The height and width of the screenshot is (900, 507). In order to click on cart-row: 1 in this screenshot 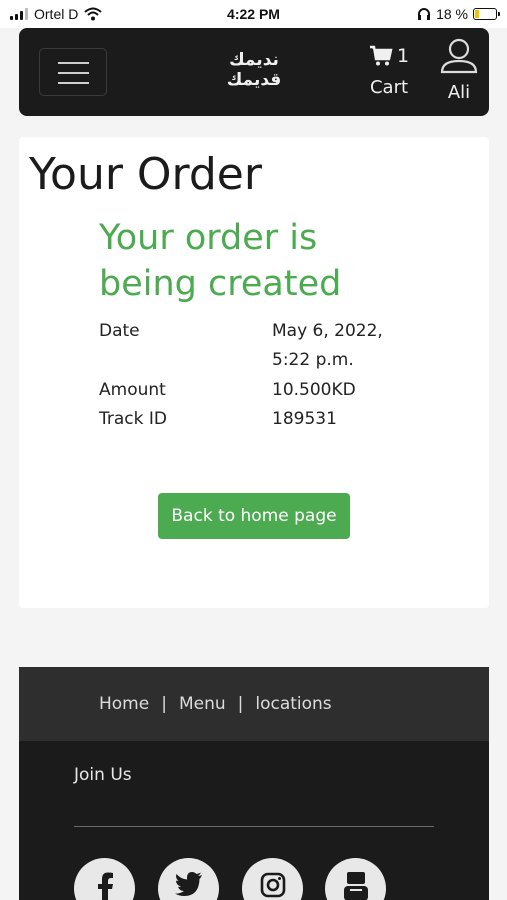, I will do `click(389, 56)`.